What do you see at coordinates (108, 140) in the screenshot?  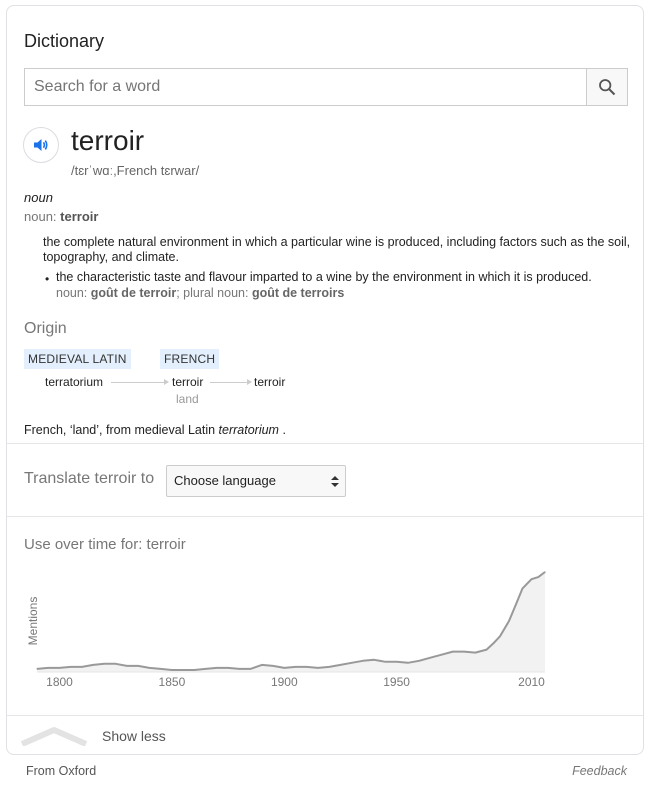 I see `headword: terroir` at bounding box center [108, 140].